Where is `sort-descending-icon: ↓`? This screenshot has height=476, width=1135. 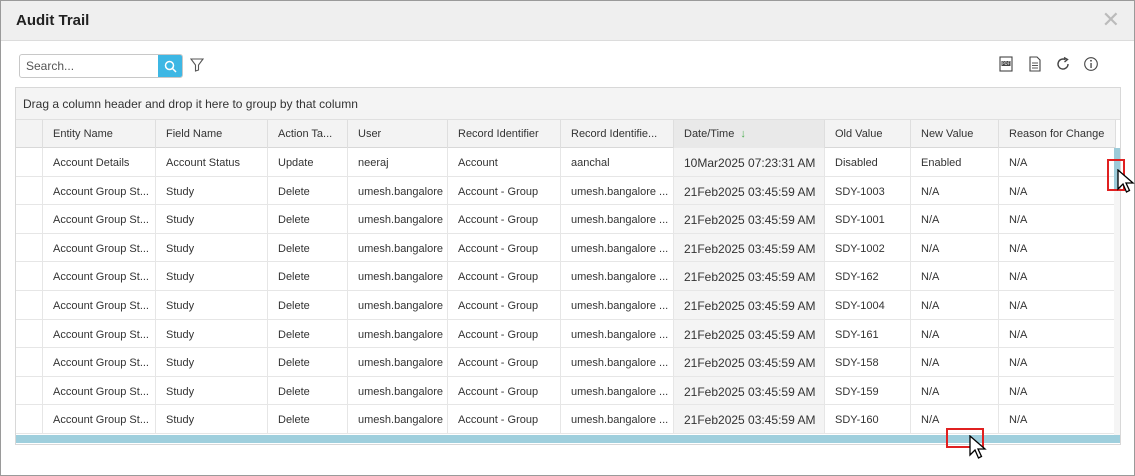
sort-descending-icon: ↓ is located at coordinates (743, 134).